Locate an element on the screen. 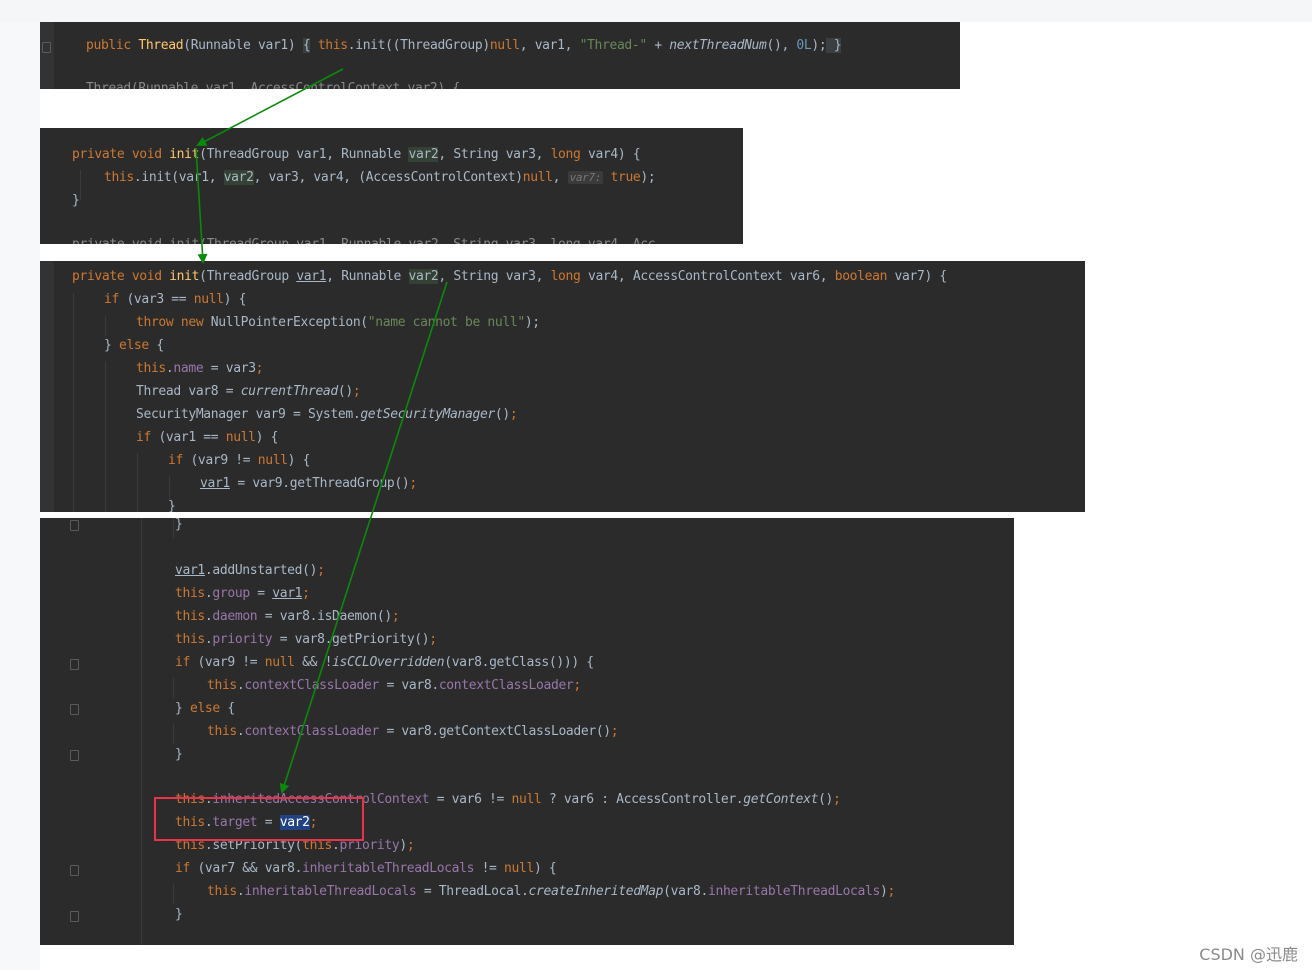  code-line: this.priority = var8.getPriority(); is located at coordinates (306, 639).